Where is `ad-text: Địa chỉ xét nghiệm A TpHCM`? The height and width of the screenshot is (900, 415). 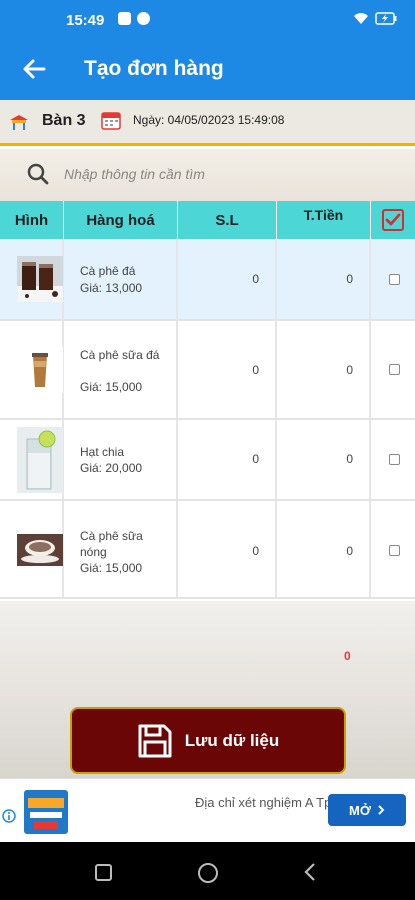 ad-text: Địa chỉ xét nghiệm A TpHCM is located at coordinates (262, 802).